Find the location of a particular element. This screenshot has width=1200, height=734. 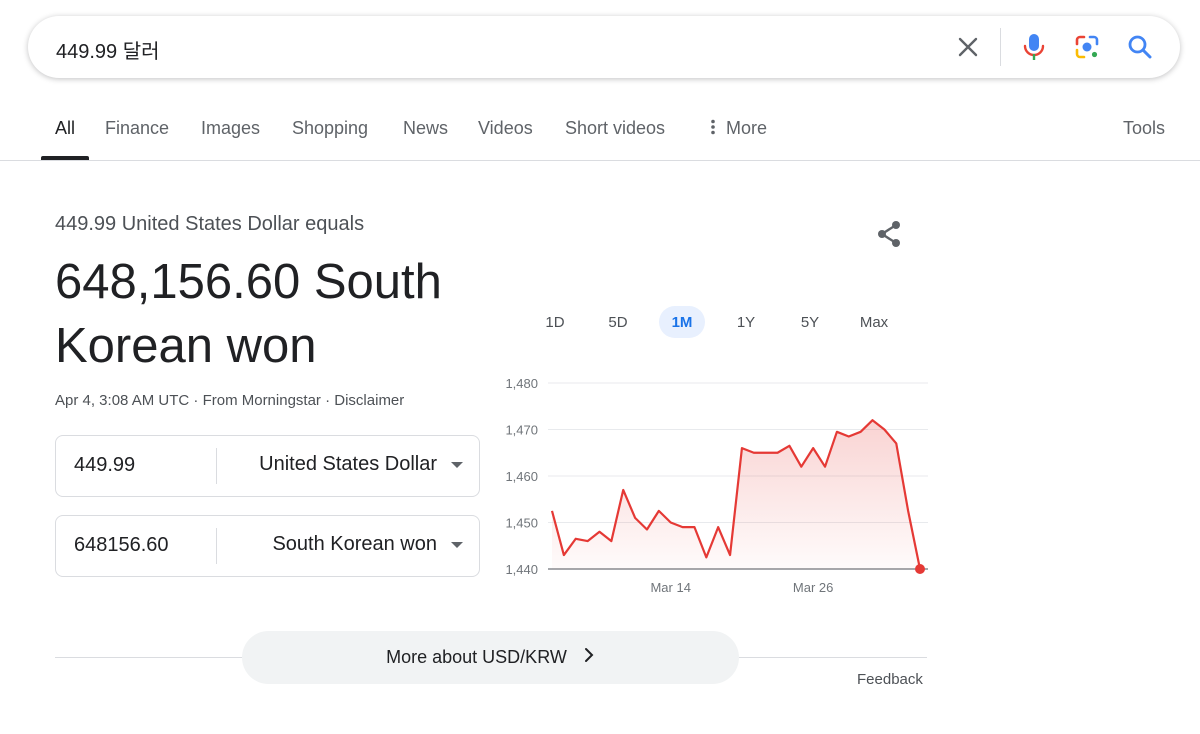

from-currency-select: United States Dollar is located at coordinates (348, 464).